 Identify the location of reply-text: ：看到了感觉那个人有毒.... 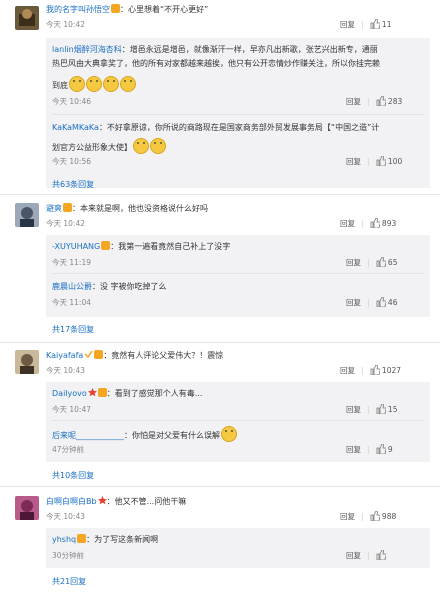
(154, 393).